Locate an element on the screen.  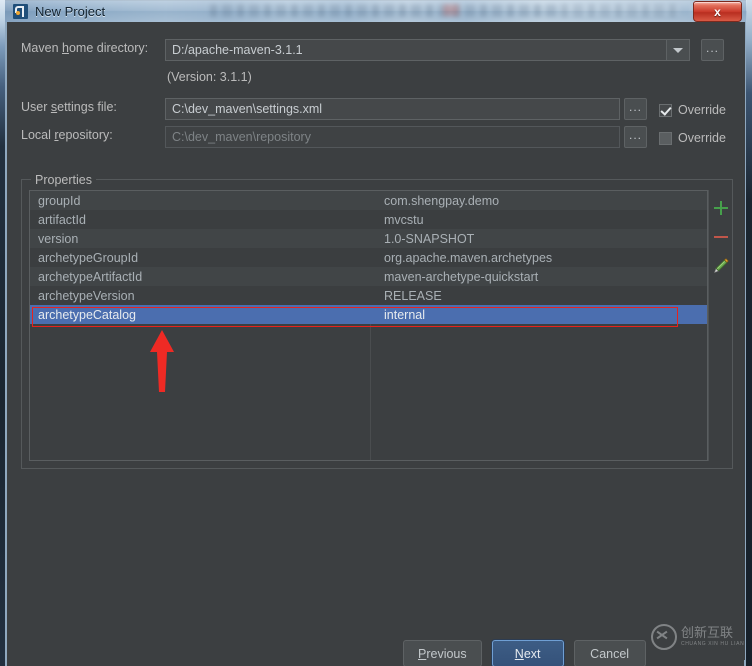
user-settings-override-label: Override is located at coordinates (702, 110).